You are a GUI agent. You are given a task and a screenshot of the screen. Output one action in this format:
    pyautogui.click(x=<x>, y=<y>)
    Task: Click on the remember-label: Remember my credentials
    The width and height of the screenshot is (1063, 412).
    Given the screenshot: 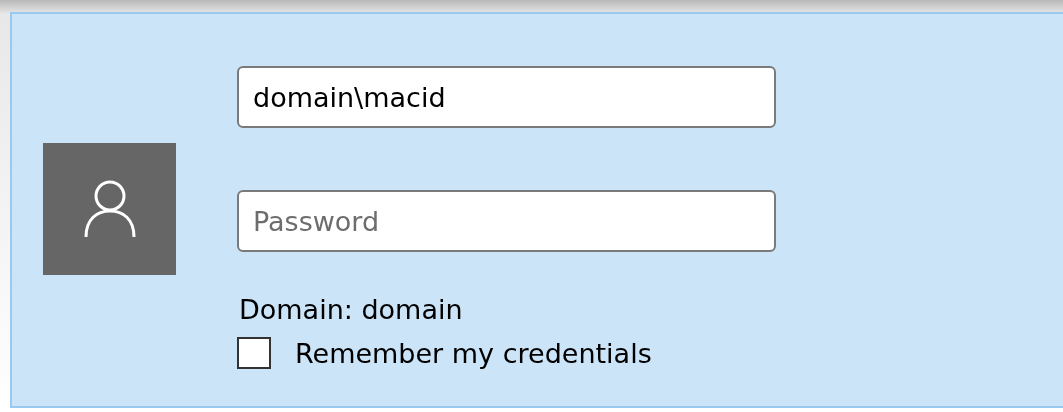 What is the action you would take?
    pyautogui.click(x=473, y=353)
    